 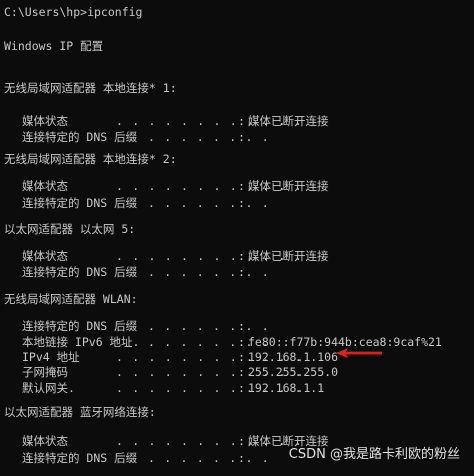 I want to click on adapter-header: 无线局域网适配器 WLAN:, so click(x=71, y=299).